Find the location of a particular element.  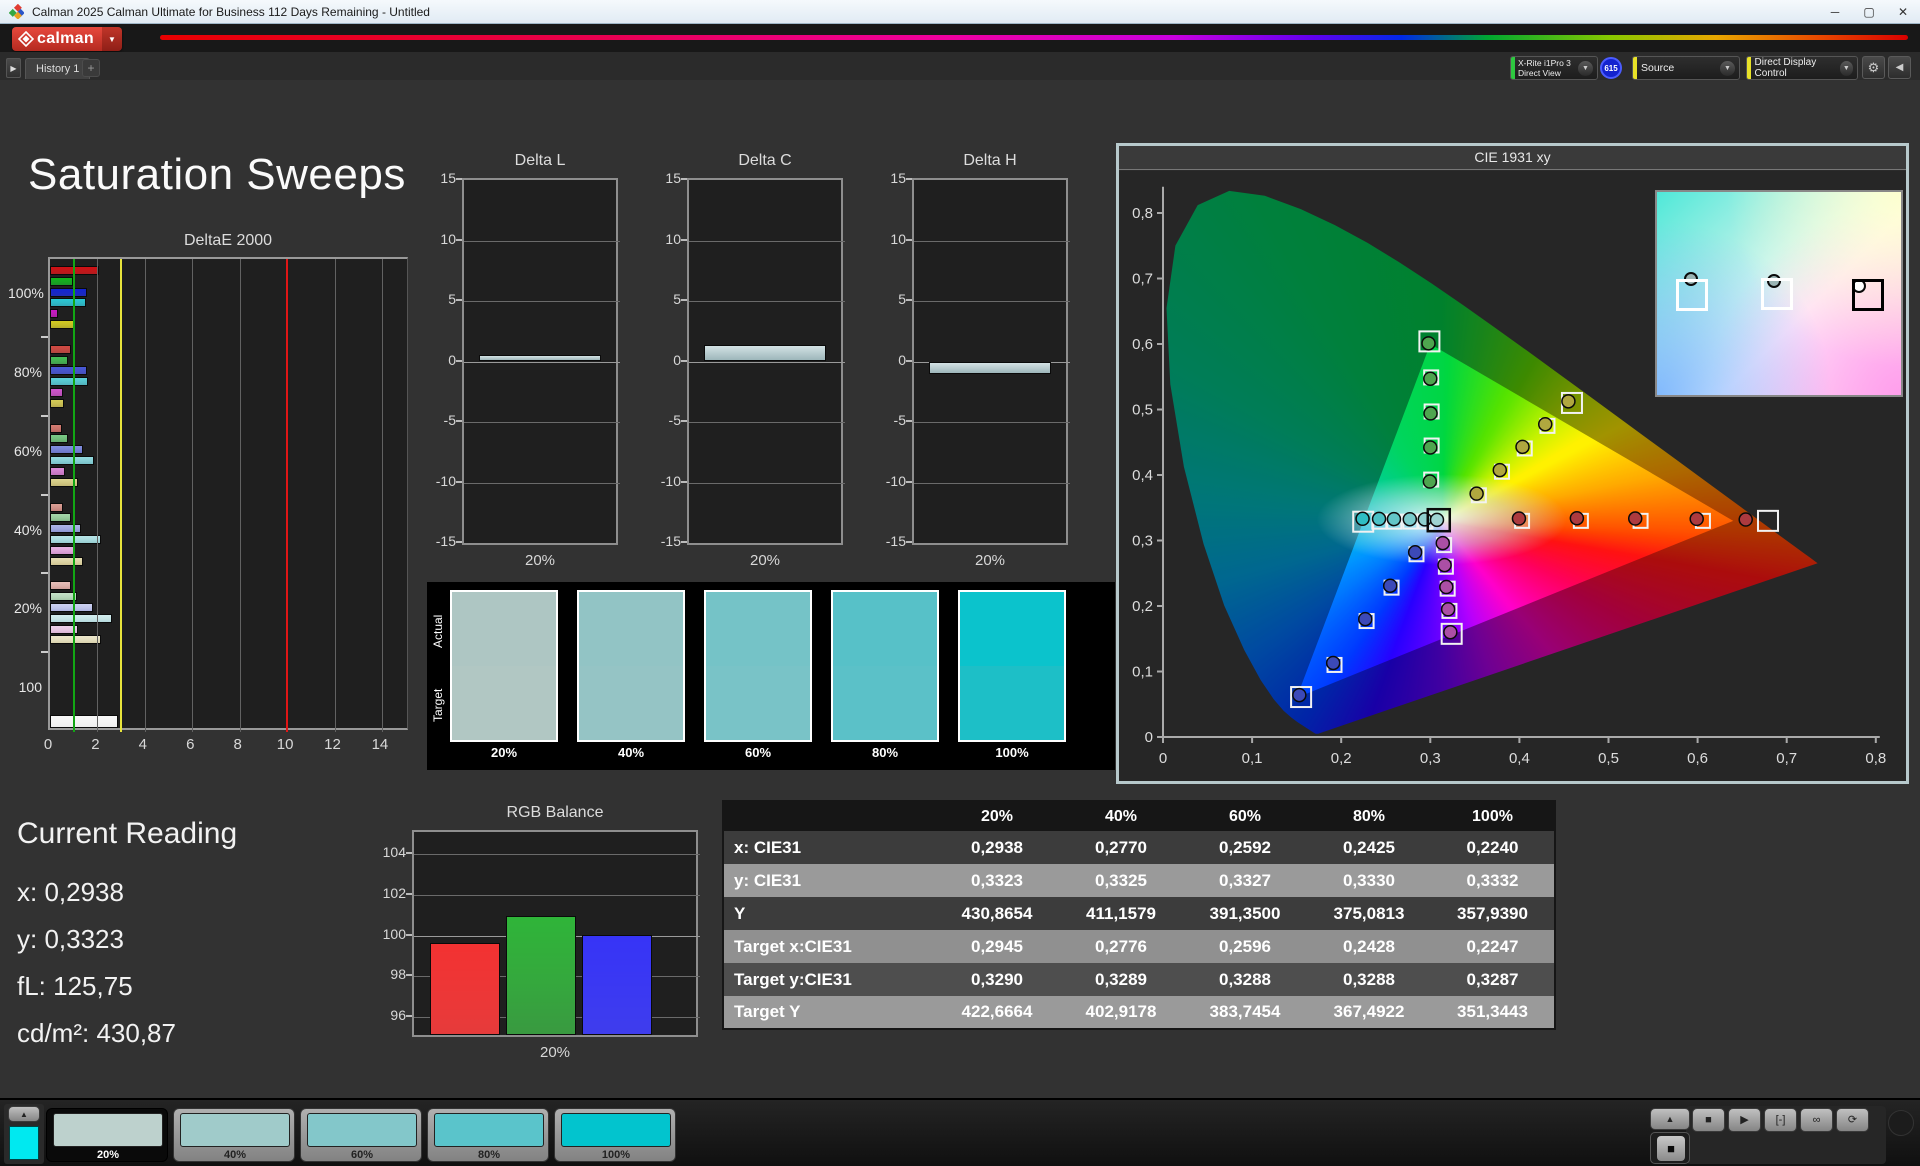

play-icon: ▶ is located at coordinates (1744, 1120).